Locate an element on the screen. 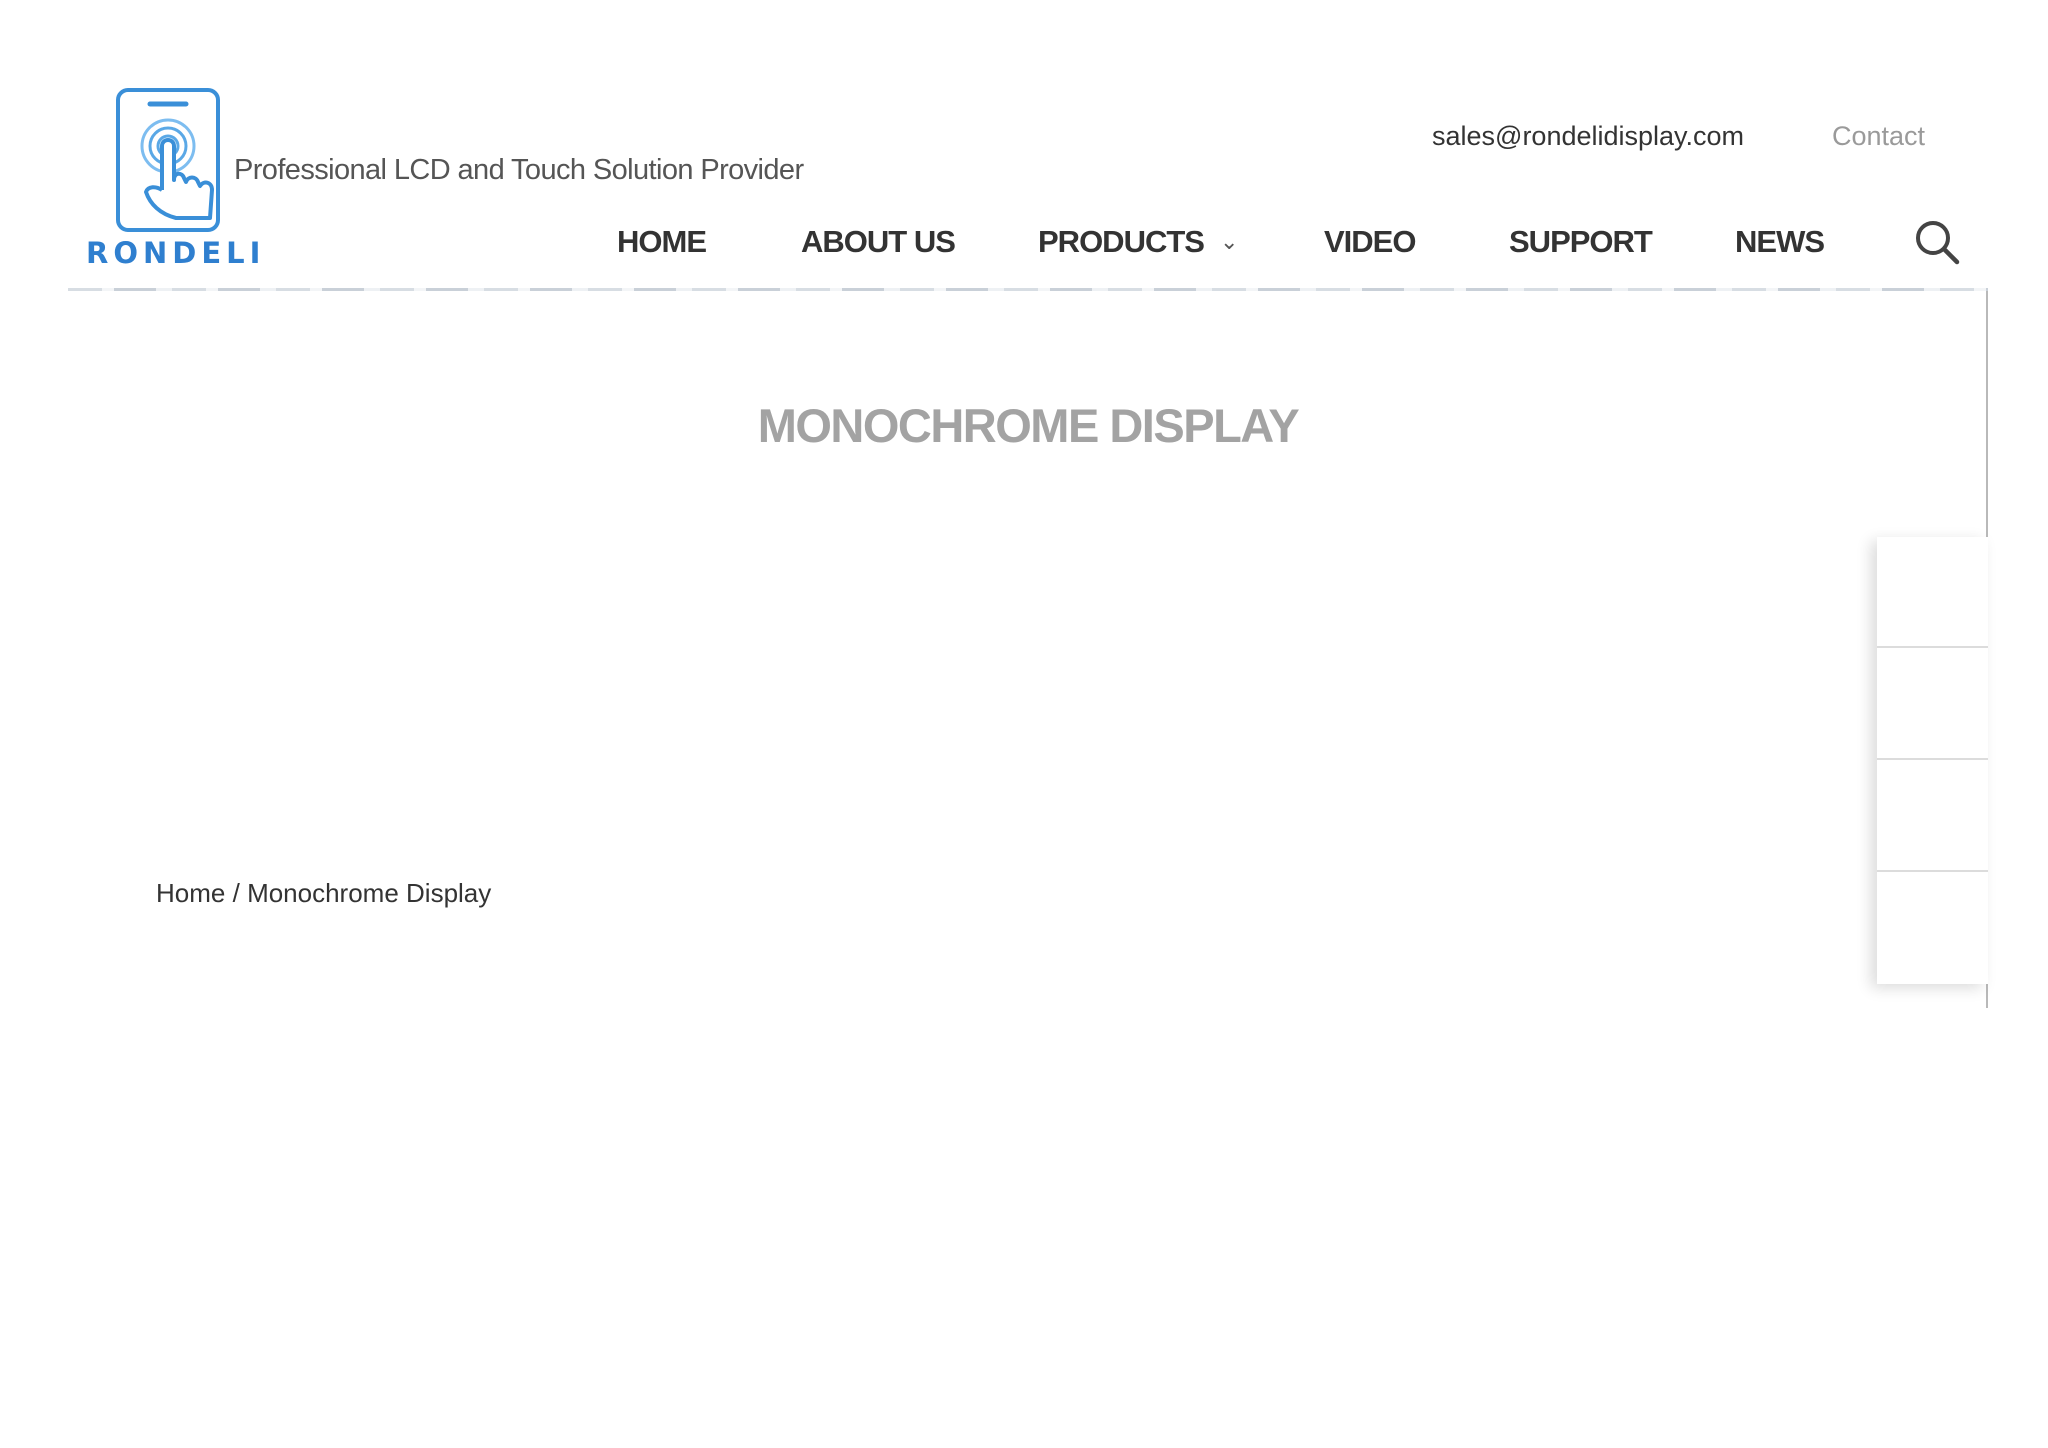 This screenshot has width=2048, height=1448. floating-side-panel is located at coordinates (1932, 760).